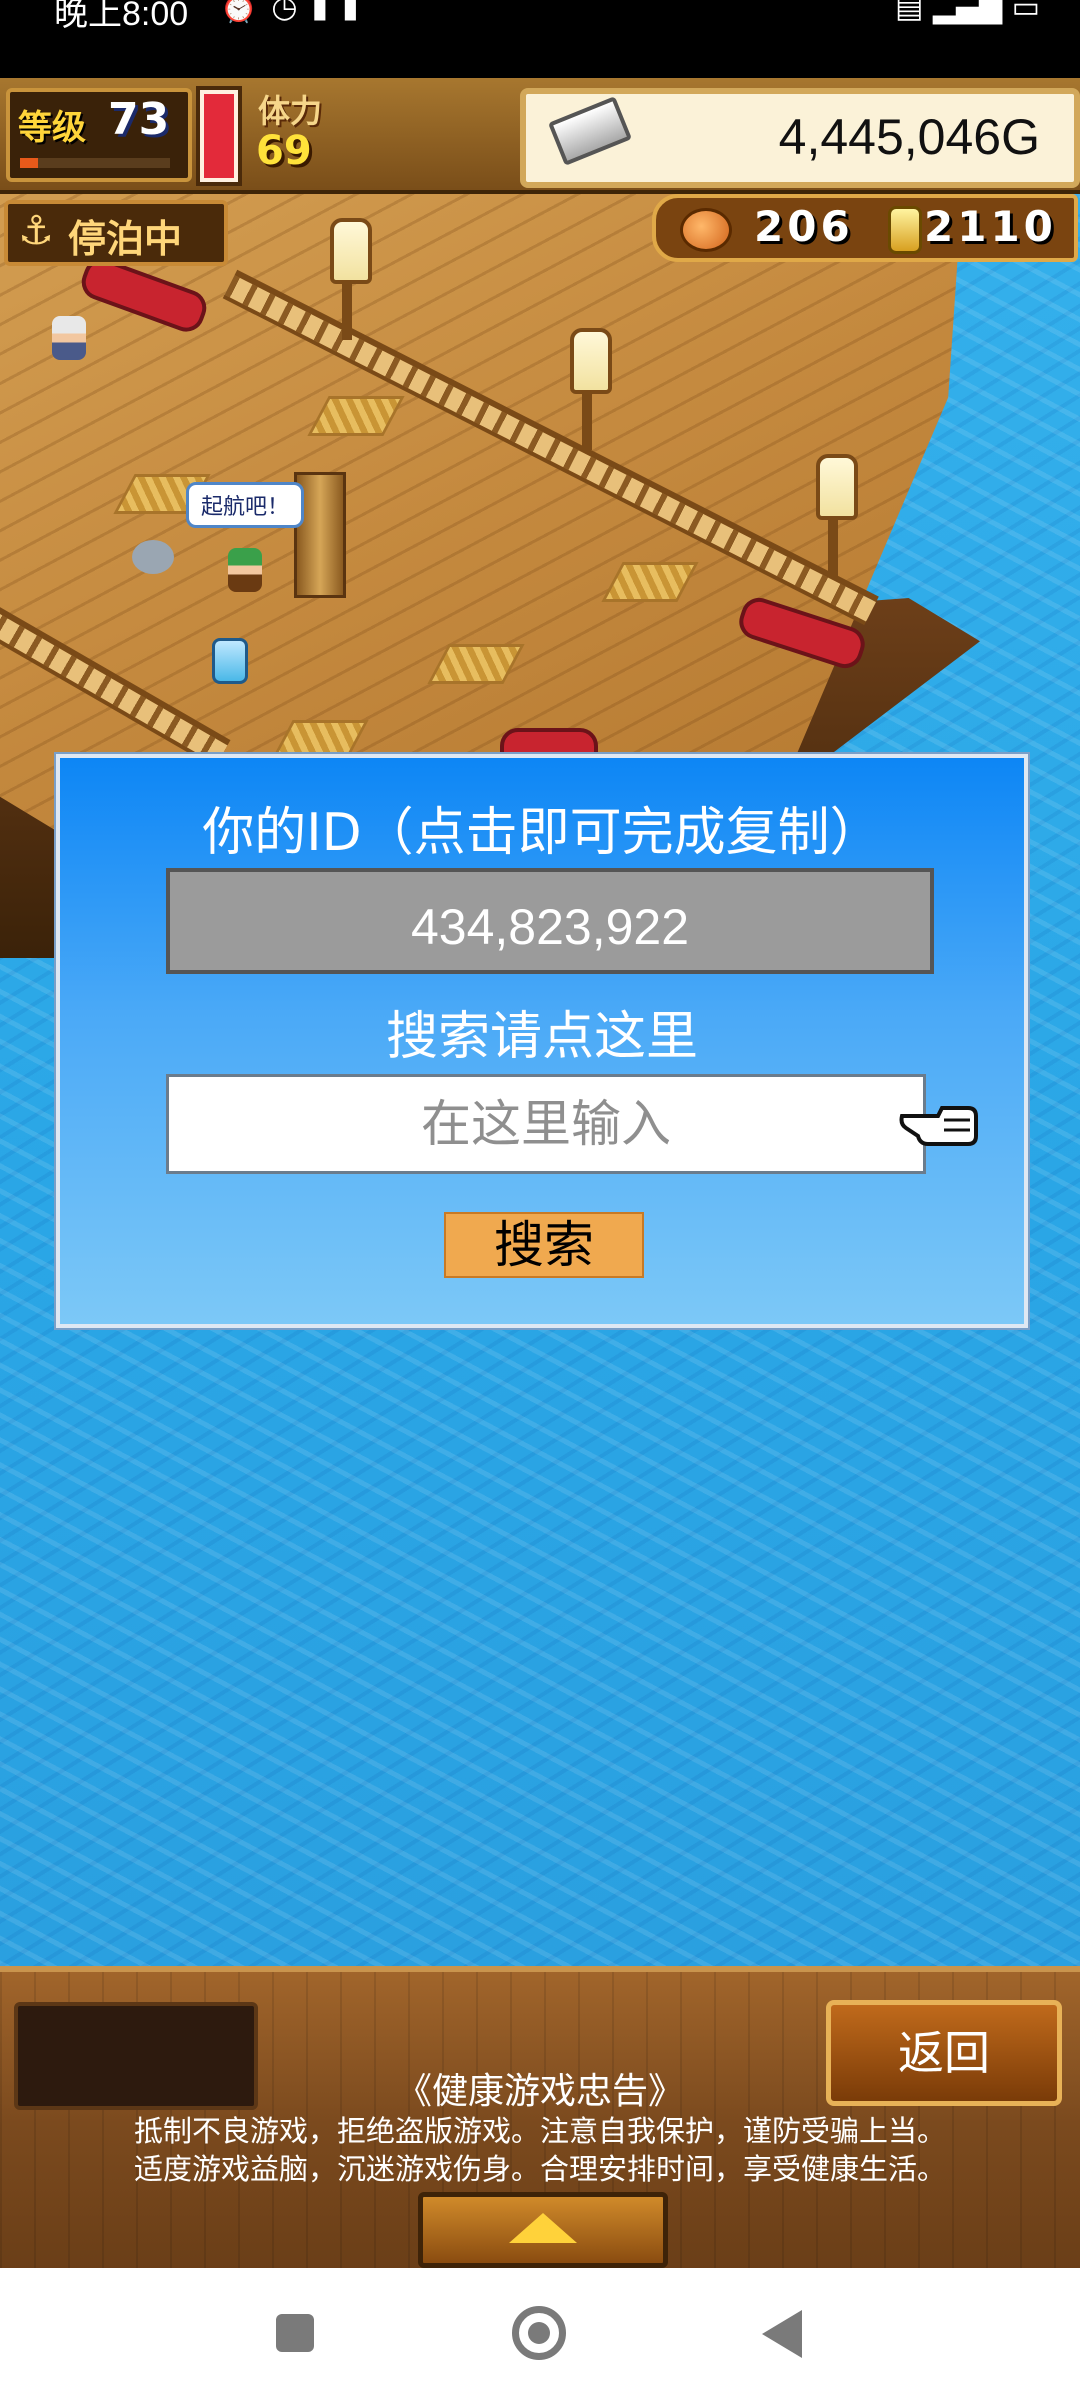 Image resolution: width=1080 pixels, height=2400 pixels. What do you see at coordinates (865, 228) in the screenshot?
I see `resource-panel: 206 2110` at bounding box center [865, 228].